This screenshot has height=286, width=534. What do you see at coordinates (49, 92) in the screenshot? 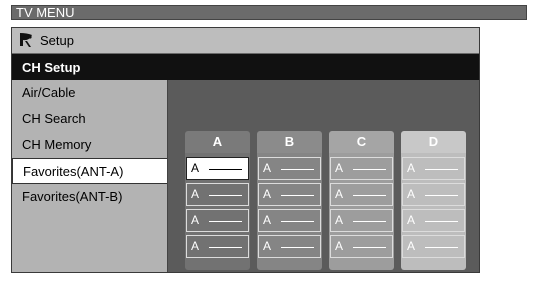
I see `sidebar-item-label: Air/Cable` at bounding box center [49, 92].